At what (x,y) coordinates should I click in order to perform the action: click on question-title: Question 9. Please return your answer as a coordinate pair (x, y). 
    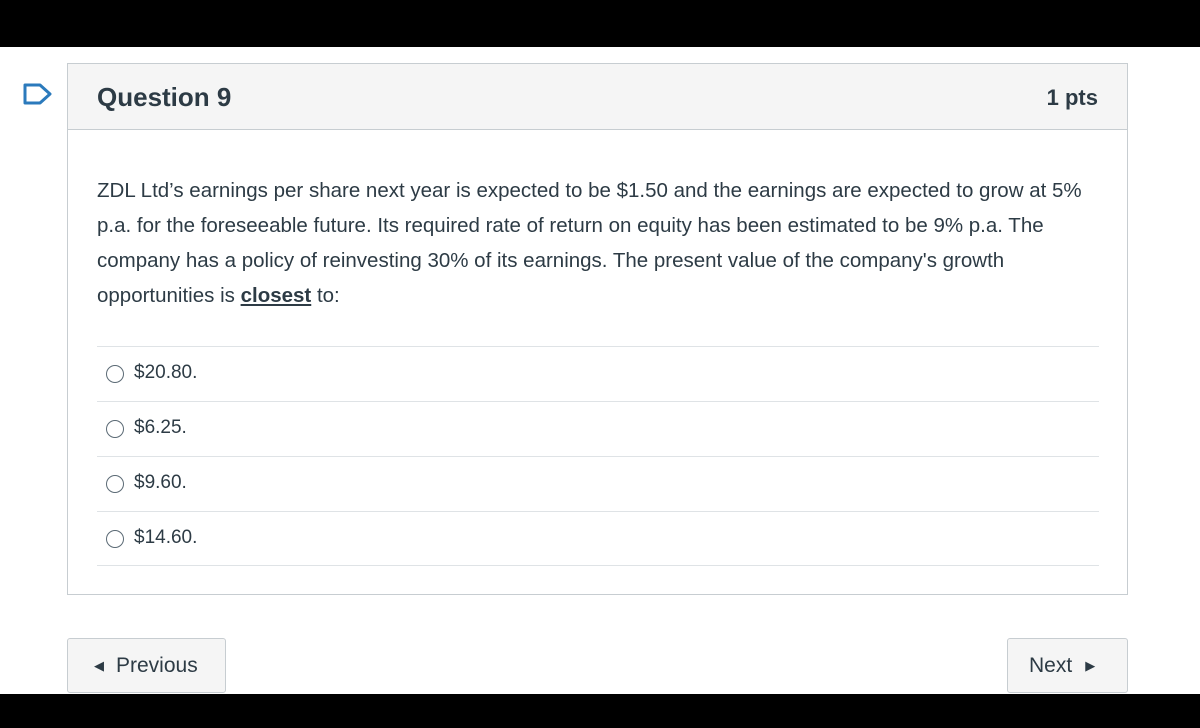
    Looking at the image, I should click on (164, 97).